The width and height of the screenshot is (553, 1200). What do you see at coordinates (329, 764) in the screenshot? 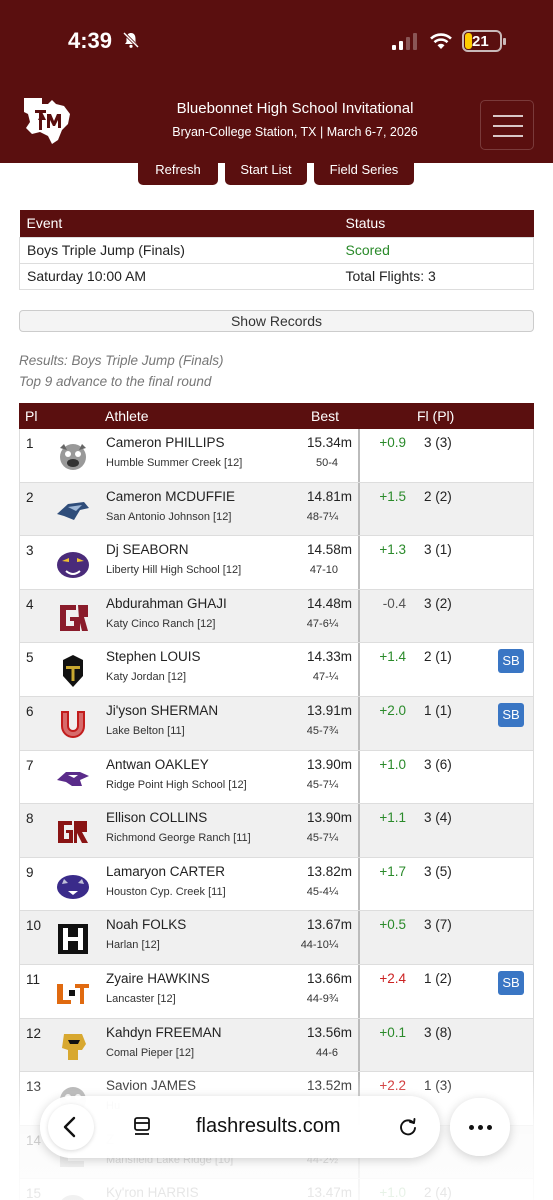
I see `best-mark: 13.90m` at bounding box center [329, 764].